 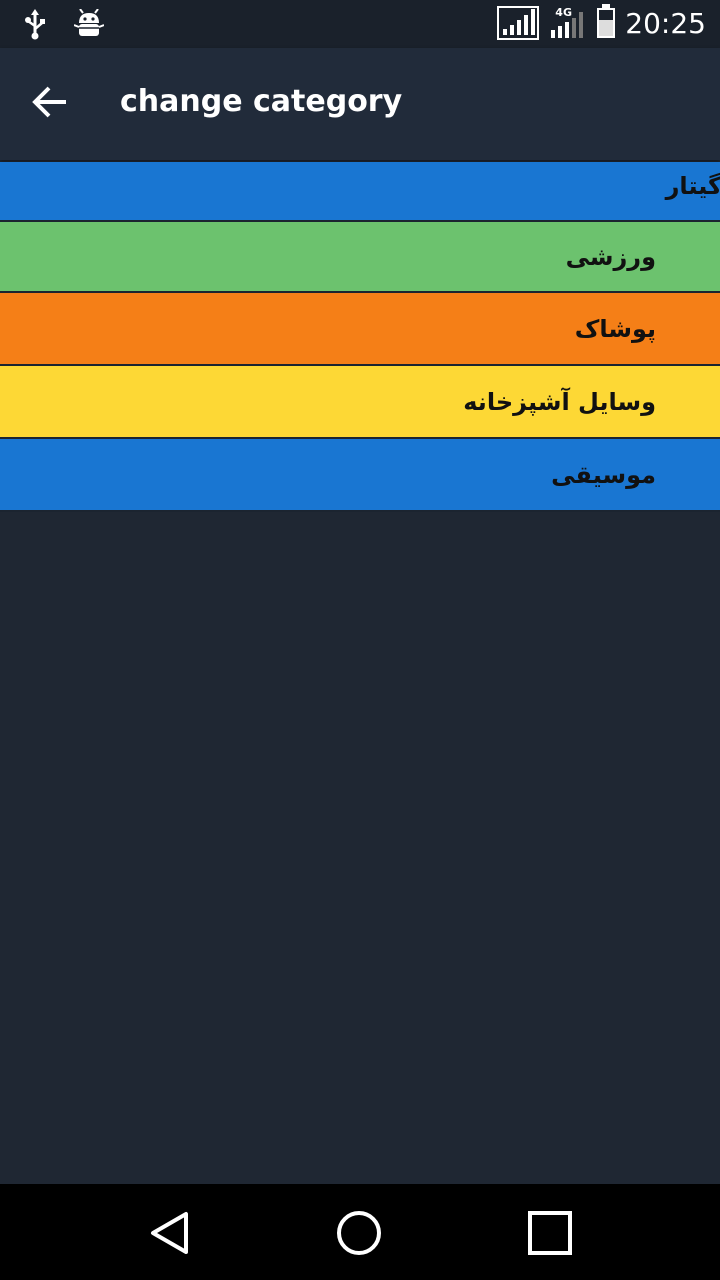 What do you see at coordinates (606, 21) in the screenshot?
I see `battery-charging-icon` at bounding box center [606, 21].